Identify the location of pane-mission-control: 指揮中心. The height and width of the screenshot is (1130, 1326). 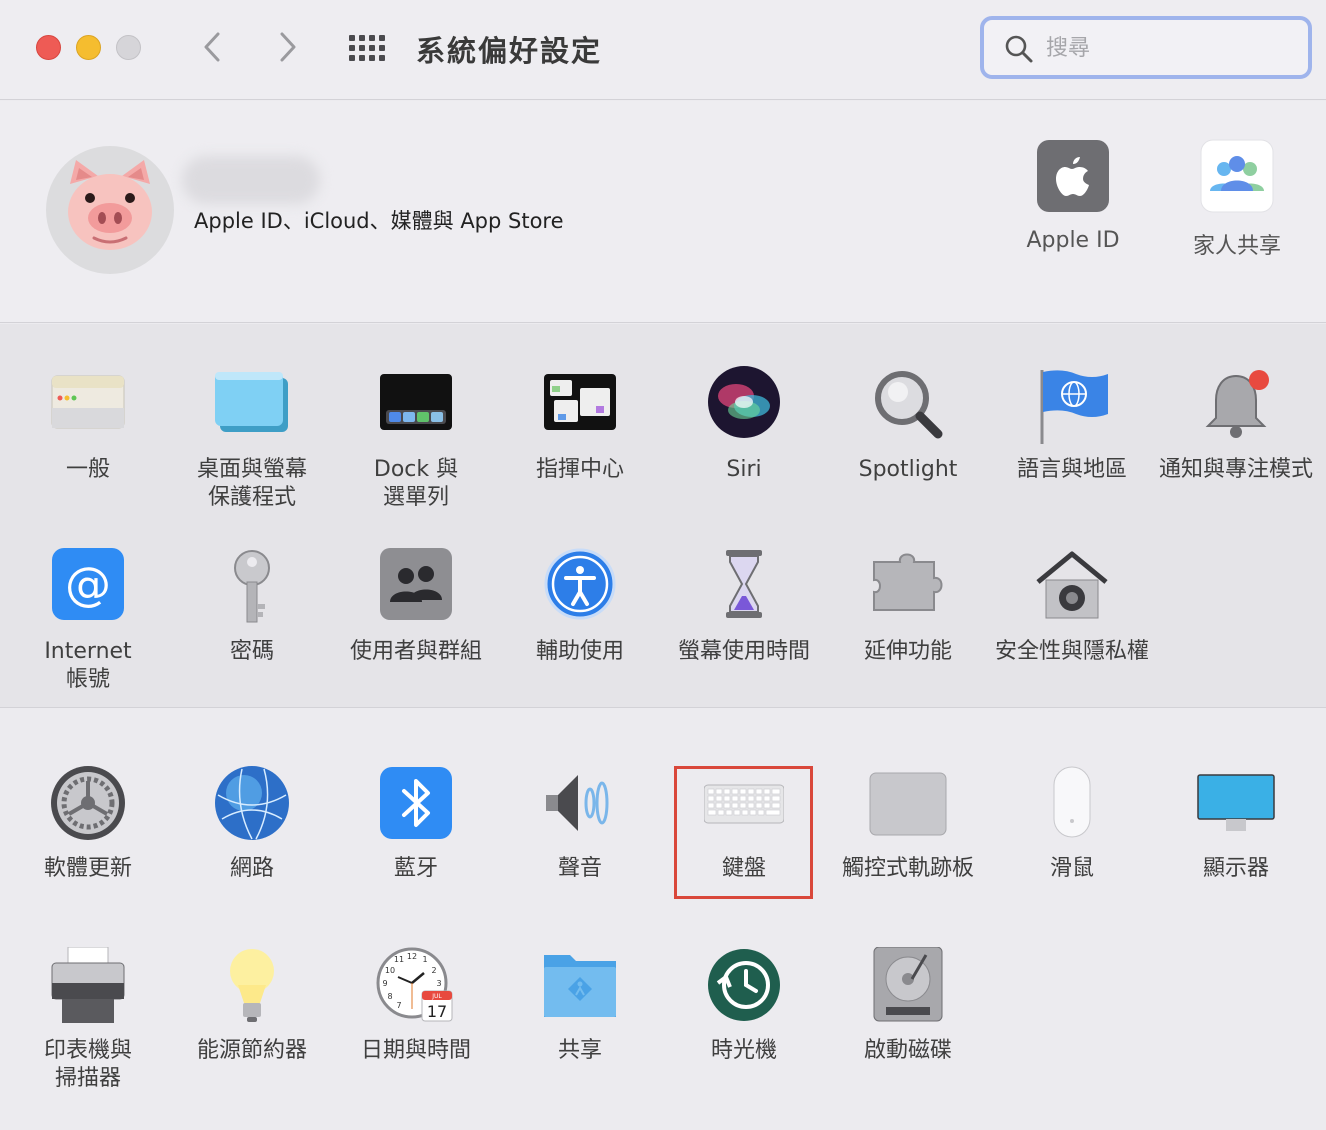
(580, 425).